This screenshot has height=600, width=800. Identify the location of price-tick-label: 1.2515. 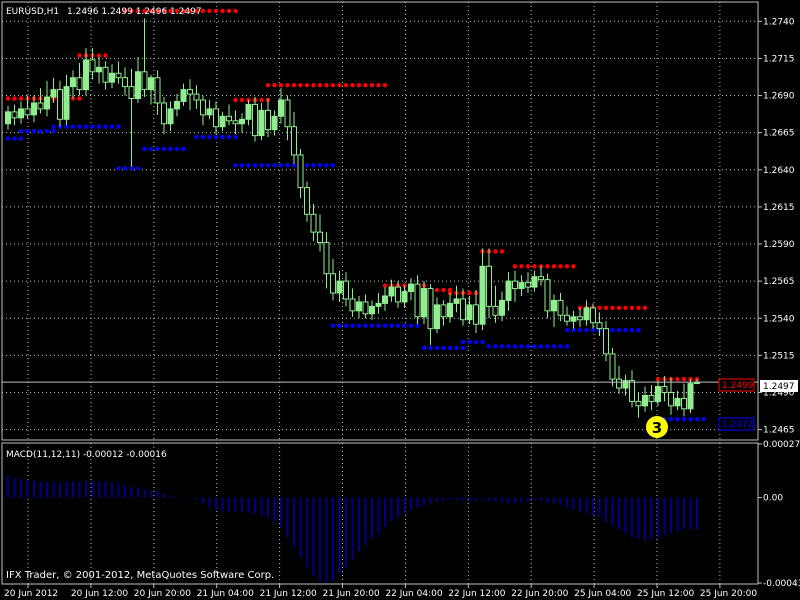
(779, 356).